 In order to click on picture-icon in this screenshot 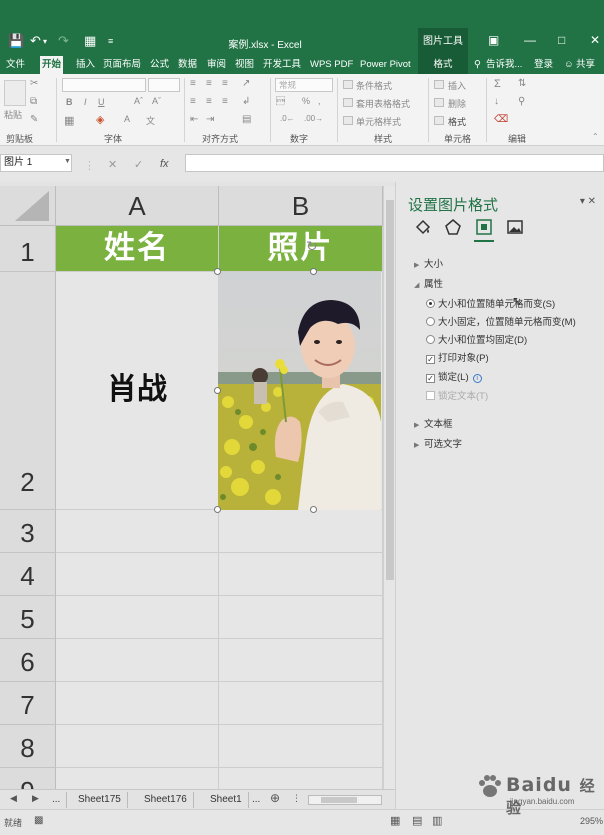, I will do `click(515, 227)`.